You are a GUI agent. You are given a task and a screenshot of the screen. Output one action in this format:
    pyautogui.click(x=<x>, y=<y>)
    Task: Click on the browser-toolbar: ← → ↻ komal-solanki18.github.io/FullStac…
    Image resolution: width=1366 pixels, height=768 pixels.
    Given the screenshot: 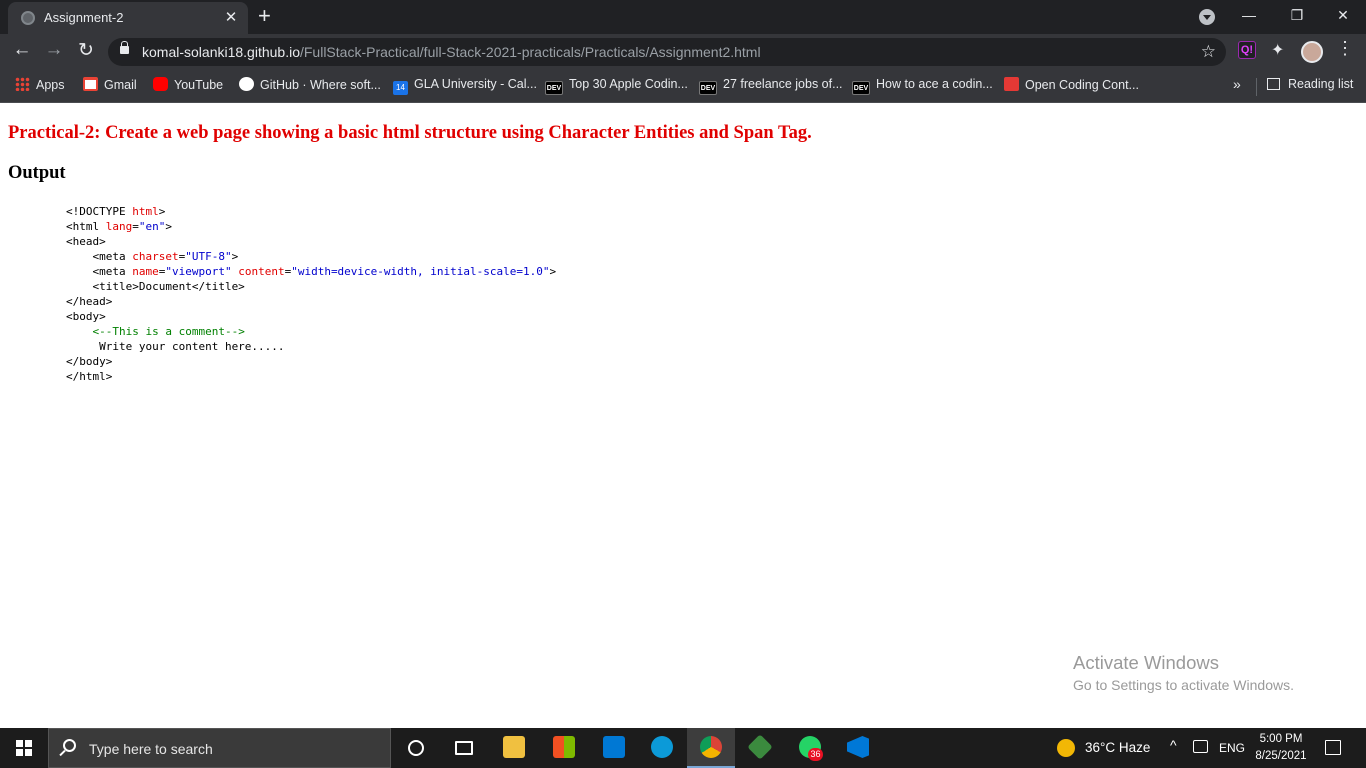 What is the action you would take?
    pyautogui.click(x=683, y=52)
    